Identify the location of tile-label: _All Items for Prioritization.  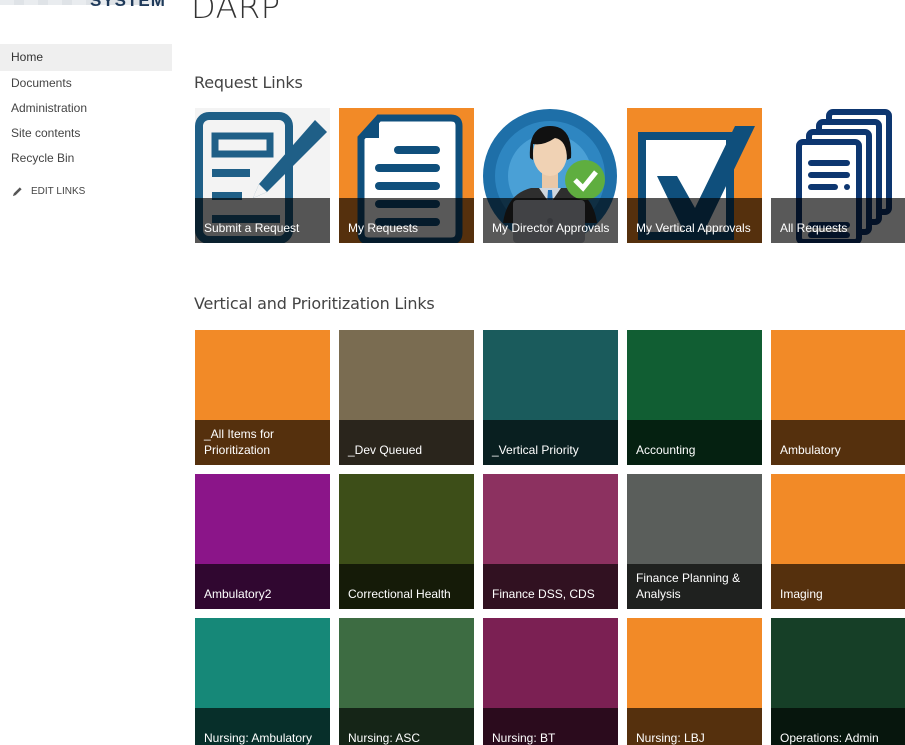
(239, 442).